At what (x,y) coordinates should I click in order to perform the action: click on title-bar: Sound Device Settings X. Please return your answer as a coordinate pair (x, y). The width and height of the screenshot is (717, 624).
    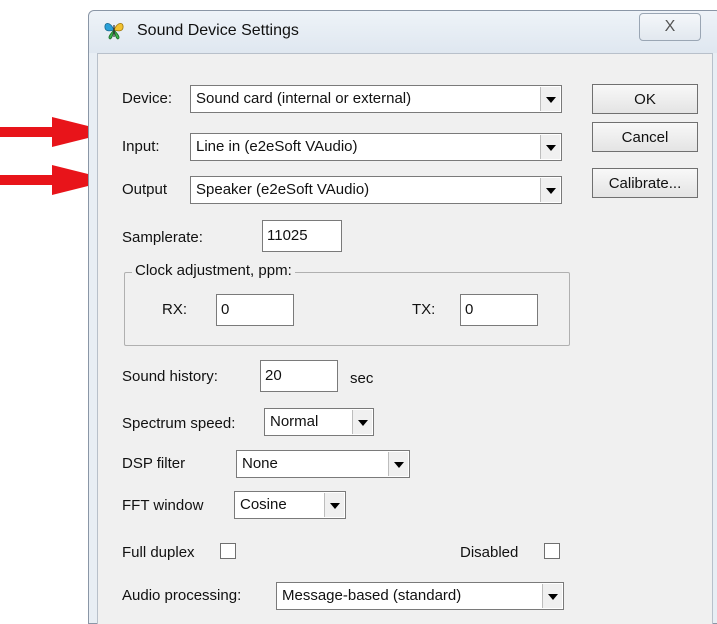
    Looking at the image, I should click on (403, 32).